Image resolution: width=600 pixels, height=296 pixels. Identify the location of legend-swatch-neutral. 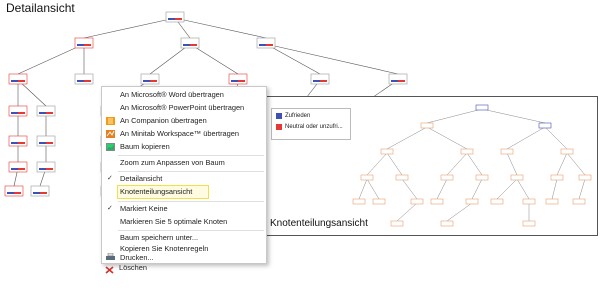
(279, 127).